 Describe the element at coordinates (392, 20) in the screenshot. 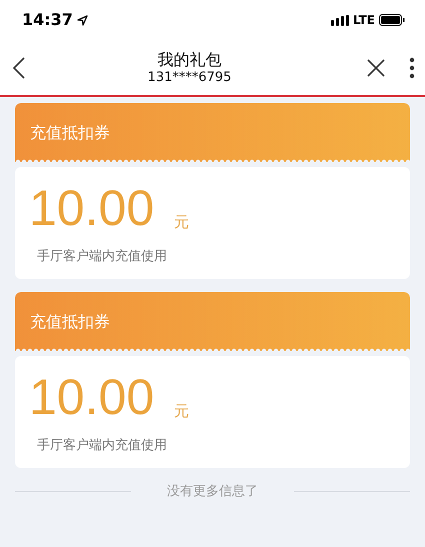

I see `battery-icon` at that location.